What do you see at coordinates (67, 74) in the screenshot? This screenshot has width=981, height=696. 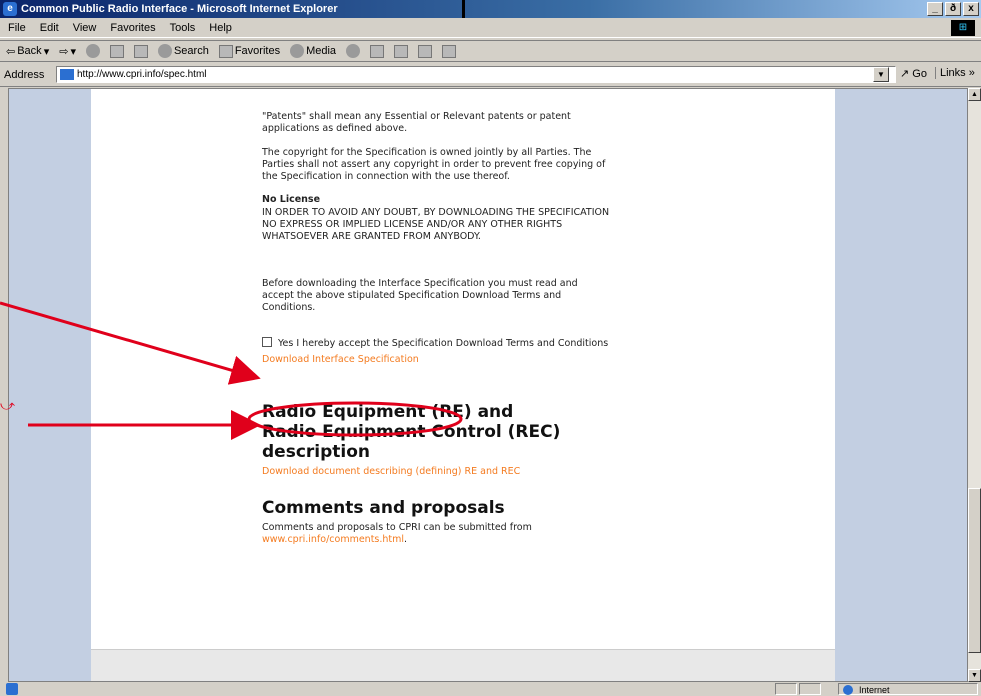 I see `page-icon` at bounding box center [67, 74].